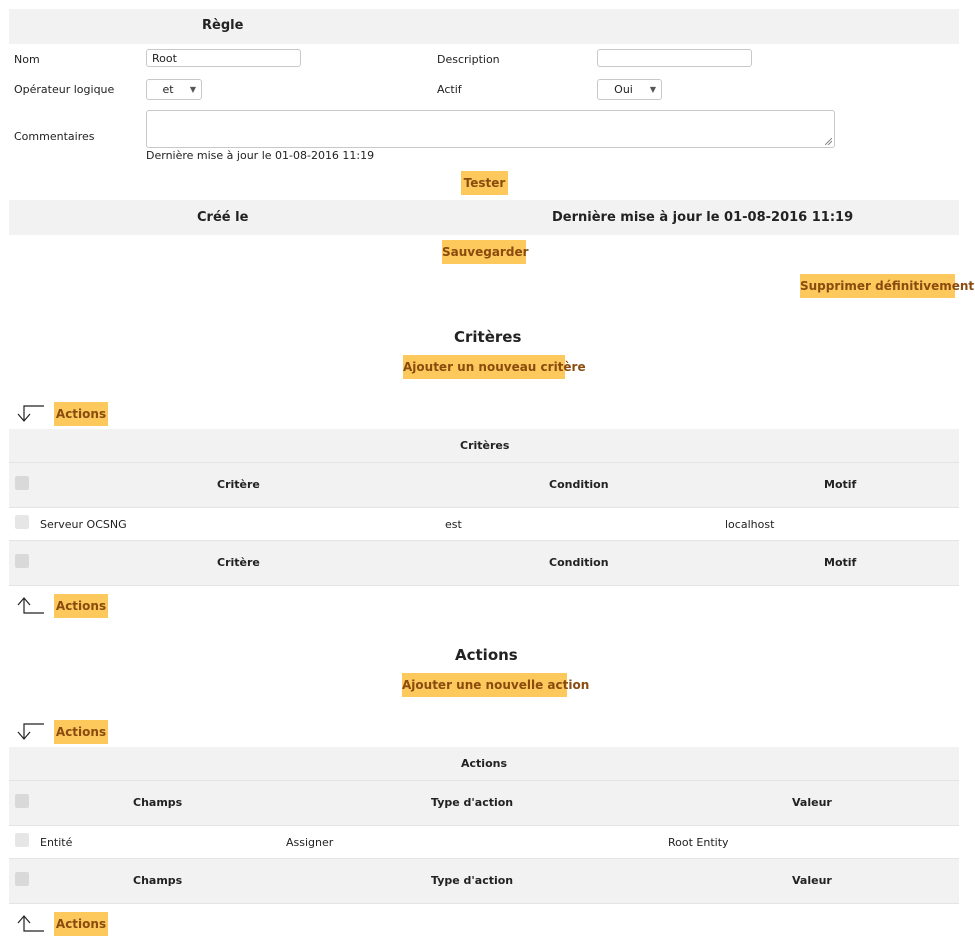 The image size is (975, 942). I want to click on column-header-champs: Champs, so click(157, 802).